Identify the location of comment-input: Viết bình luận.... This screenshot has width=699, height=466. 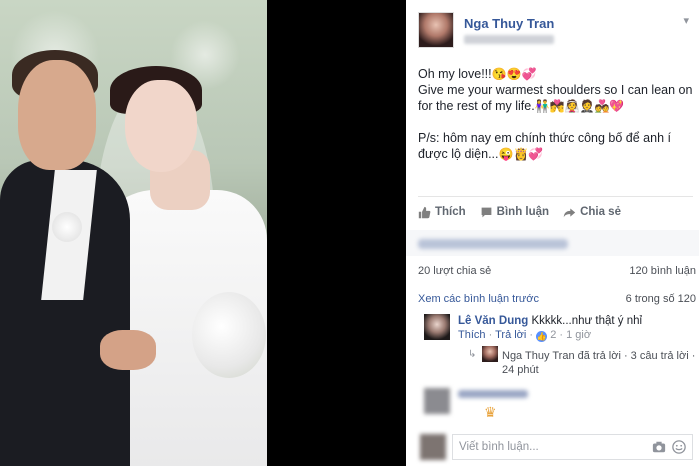
(572, 447).